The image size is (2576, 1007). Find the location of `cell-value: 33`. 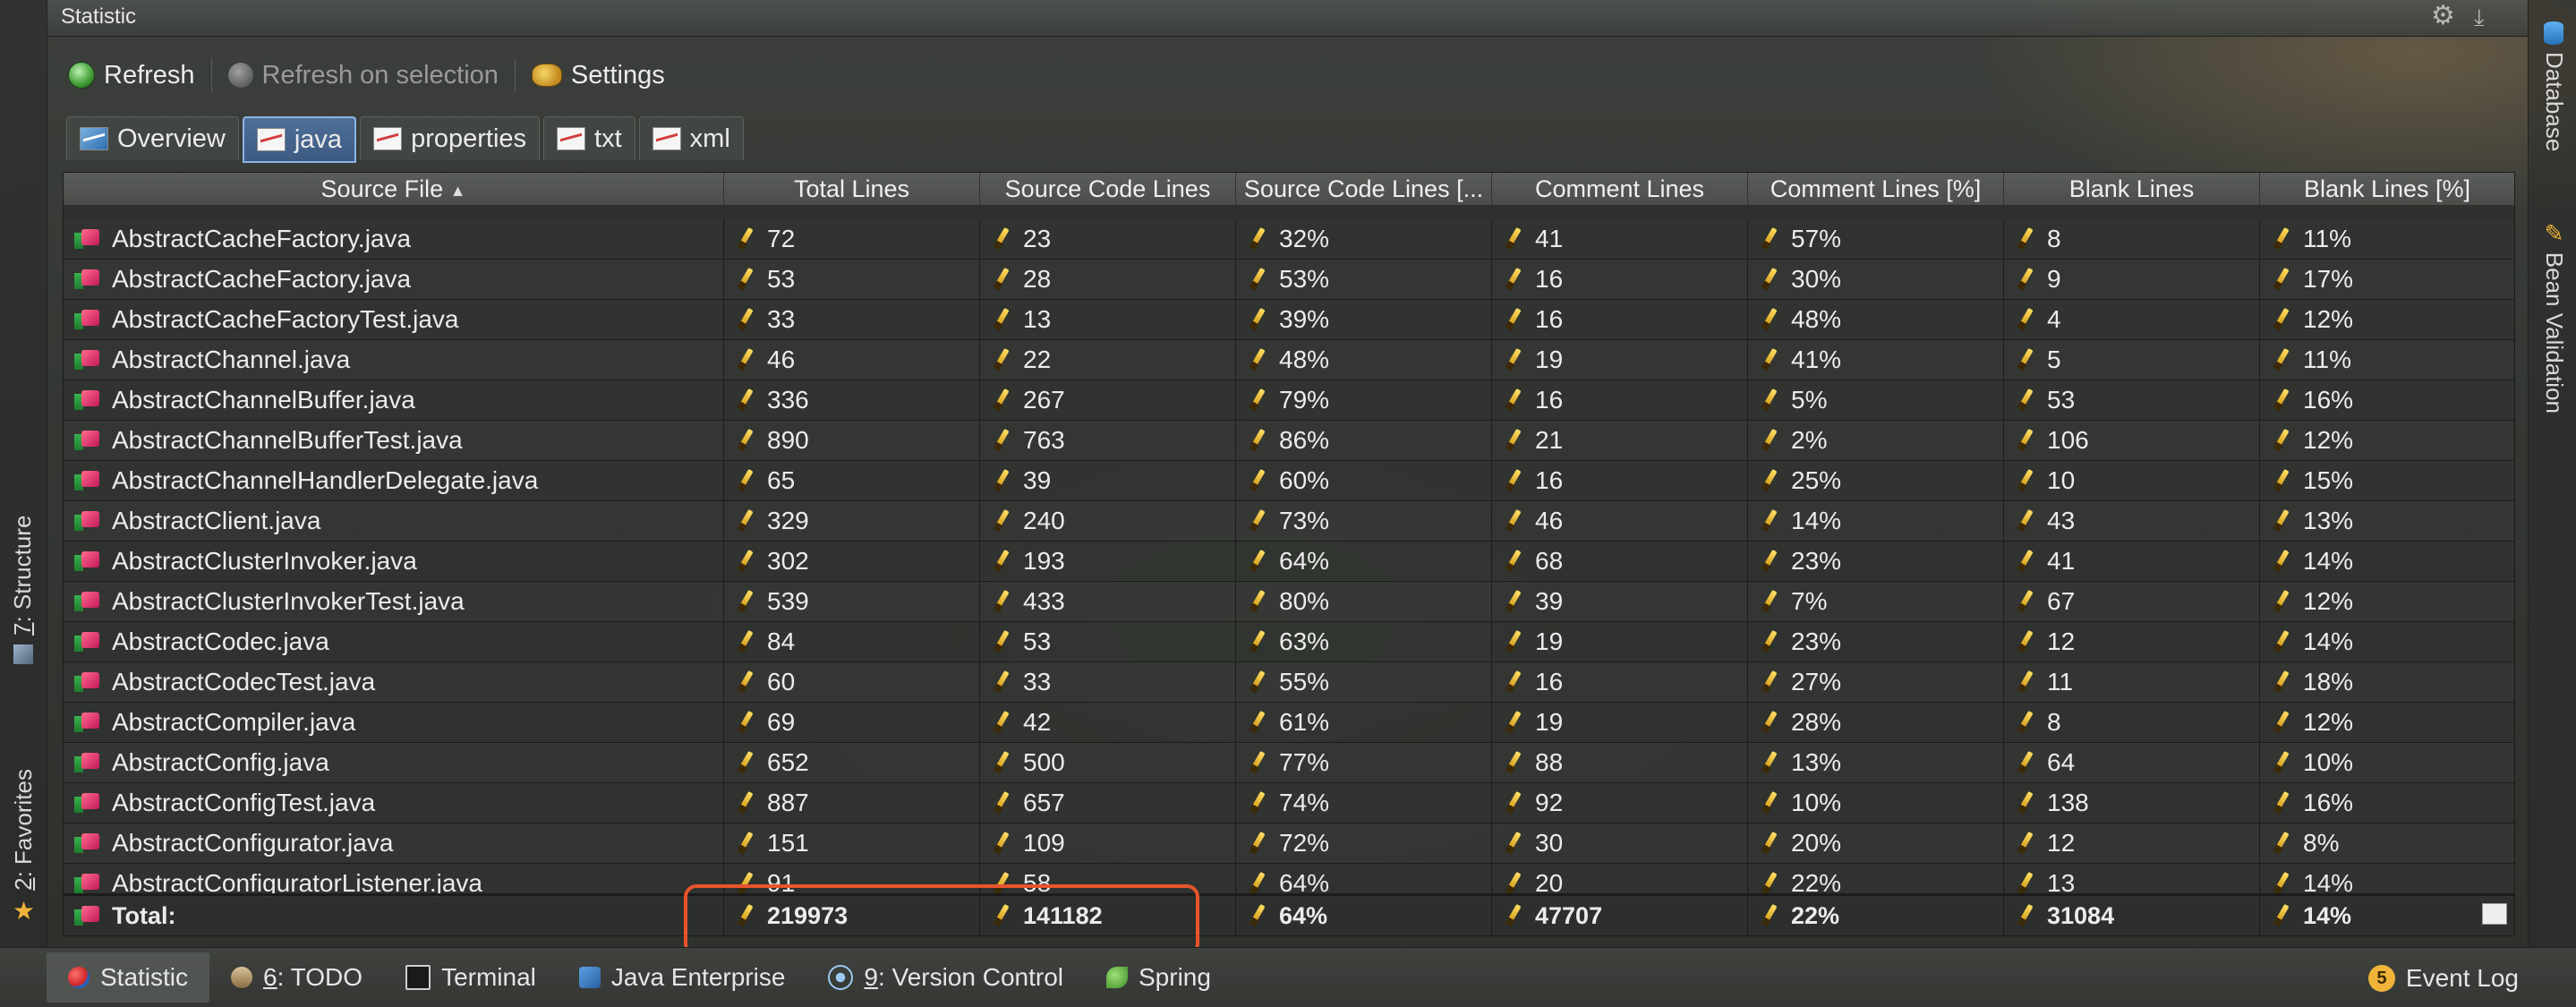

cell-value: 33 is located at coordinates (781, 319).